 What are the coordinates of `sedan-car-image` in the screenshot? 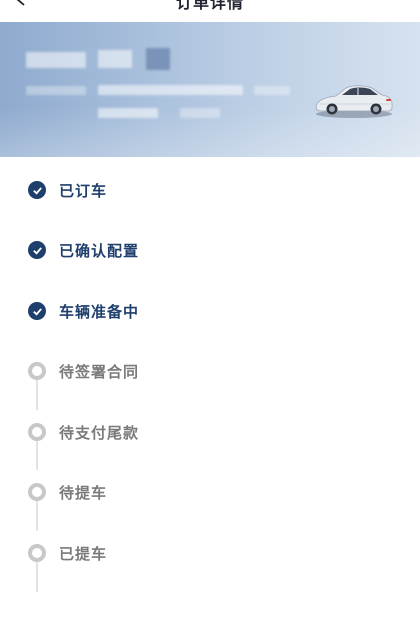 It's located at (354, 101).